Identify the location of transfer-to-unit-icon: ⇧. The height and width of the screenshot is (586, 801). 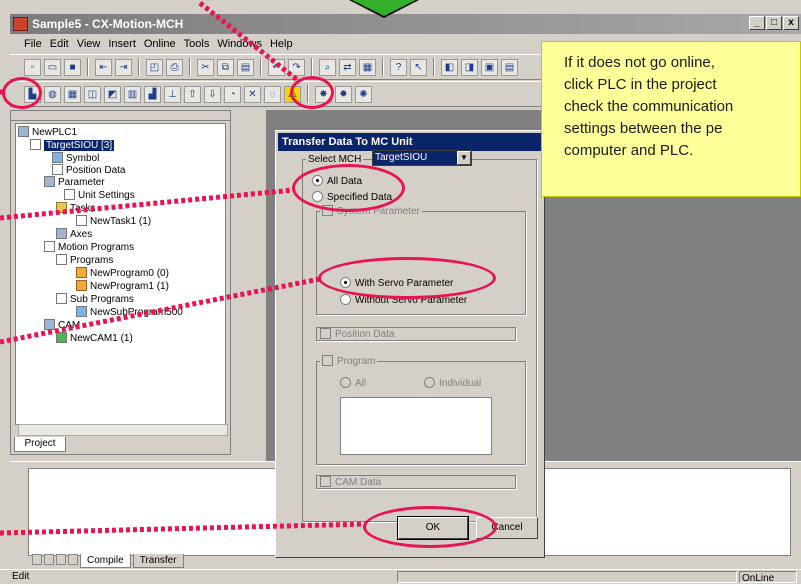
(192, 94).